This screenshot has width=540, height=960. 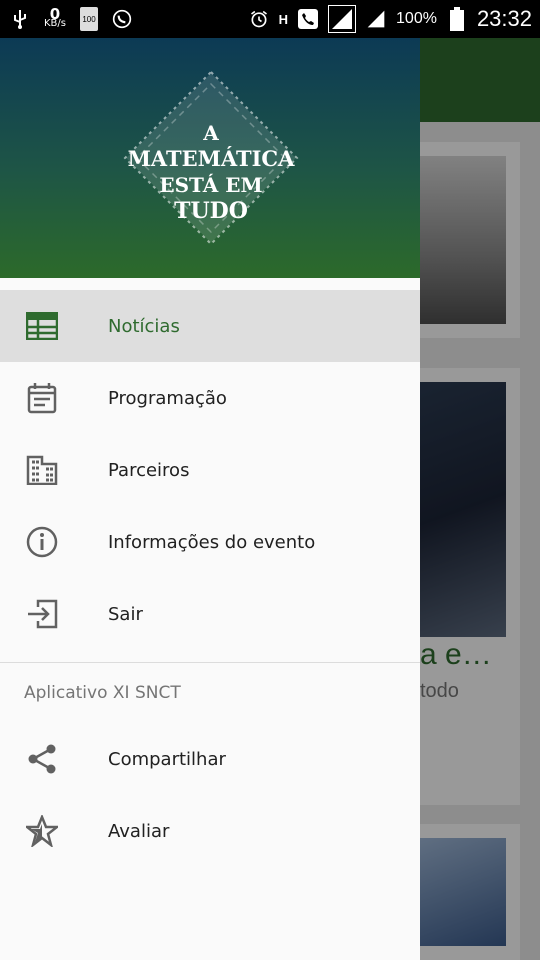 What do you see at coordinates (342, 19) in the screenshot?
I see `signal-icon` at bounding box center [342, 19].